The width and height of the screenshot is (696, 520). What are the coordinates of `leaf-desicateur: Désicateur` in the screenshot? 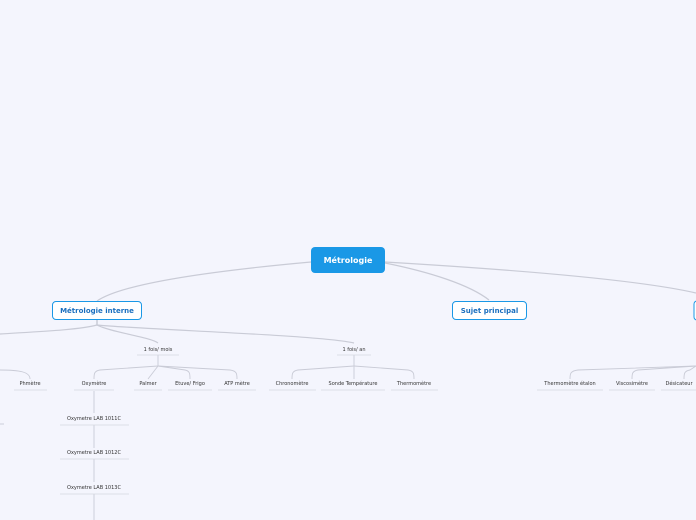 It's located at (679, 384).